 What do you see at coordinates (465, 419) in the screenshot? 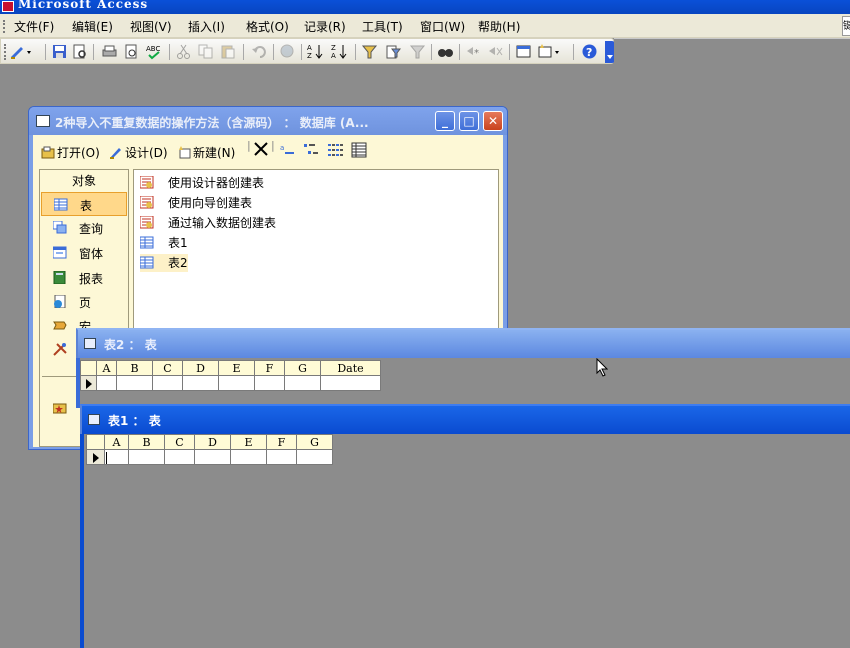
I see `table1-title-bar: 表1 ： 表` at bounding box center [465, 419].